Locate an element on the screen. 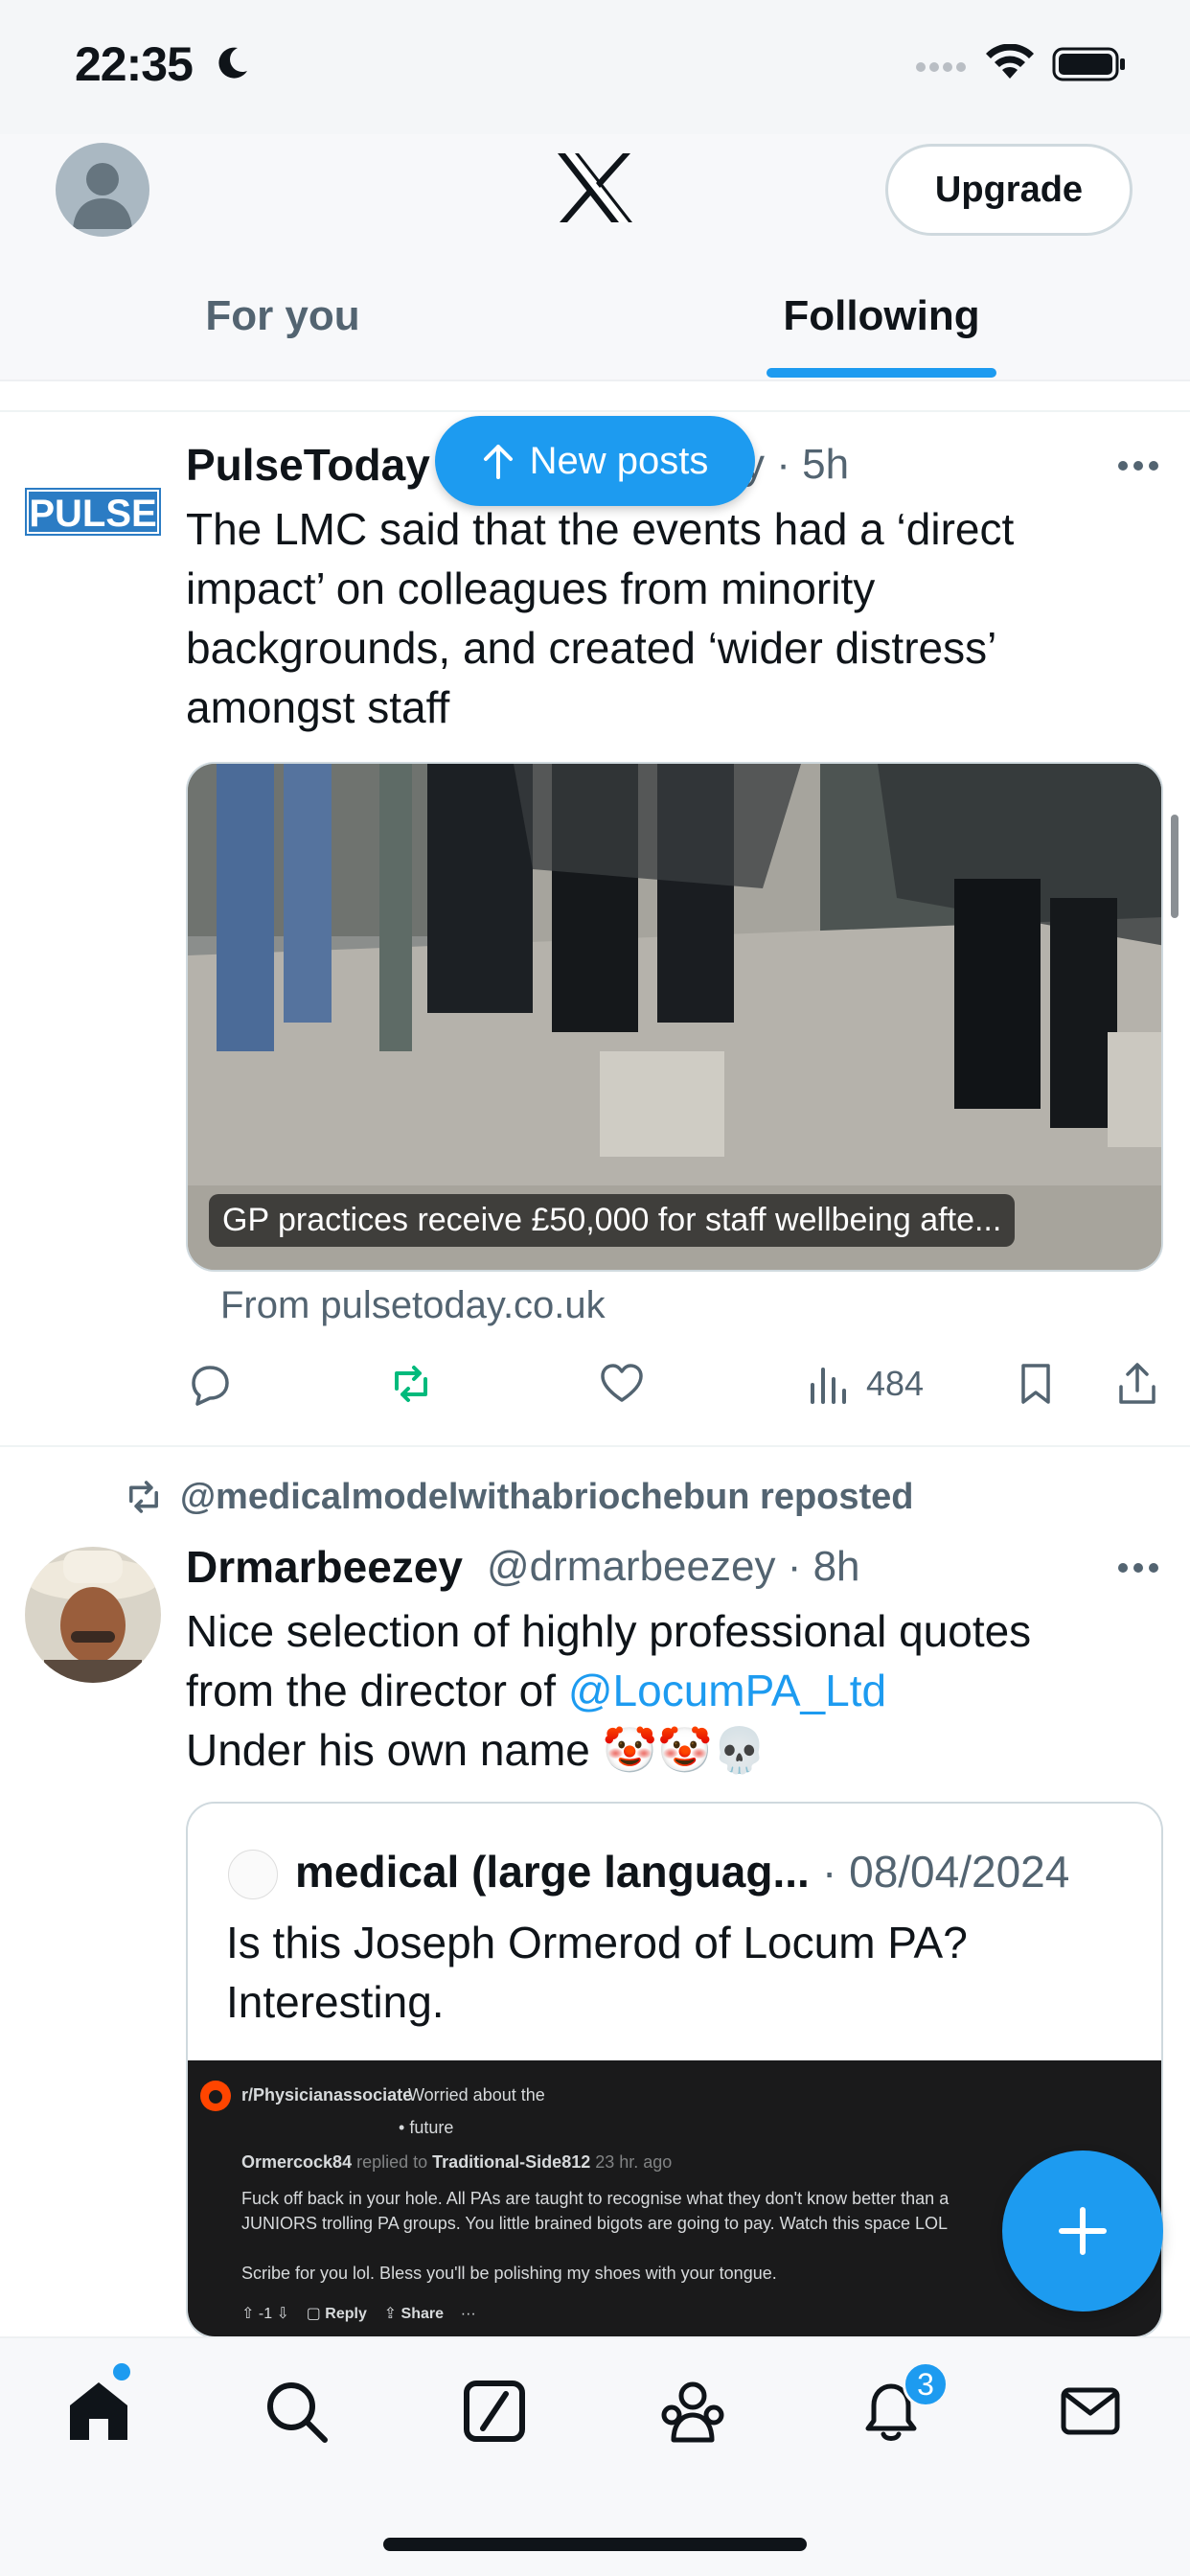 The width and height of the screenshot is (1190, 2576). svg-text: PULSE is located at coordinates (93, 514).